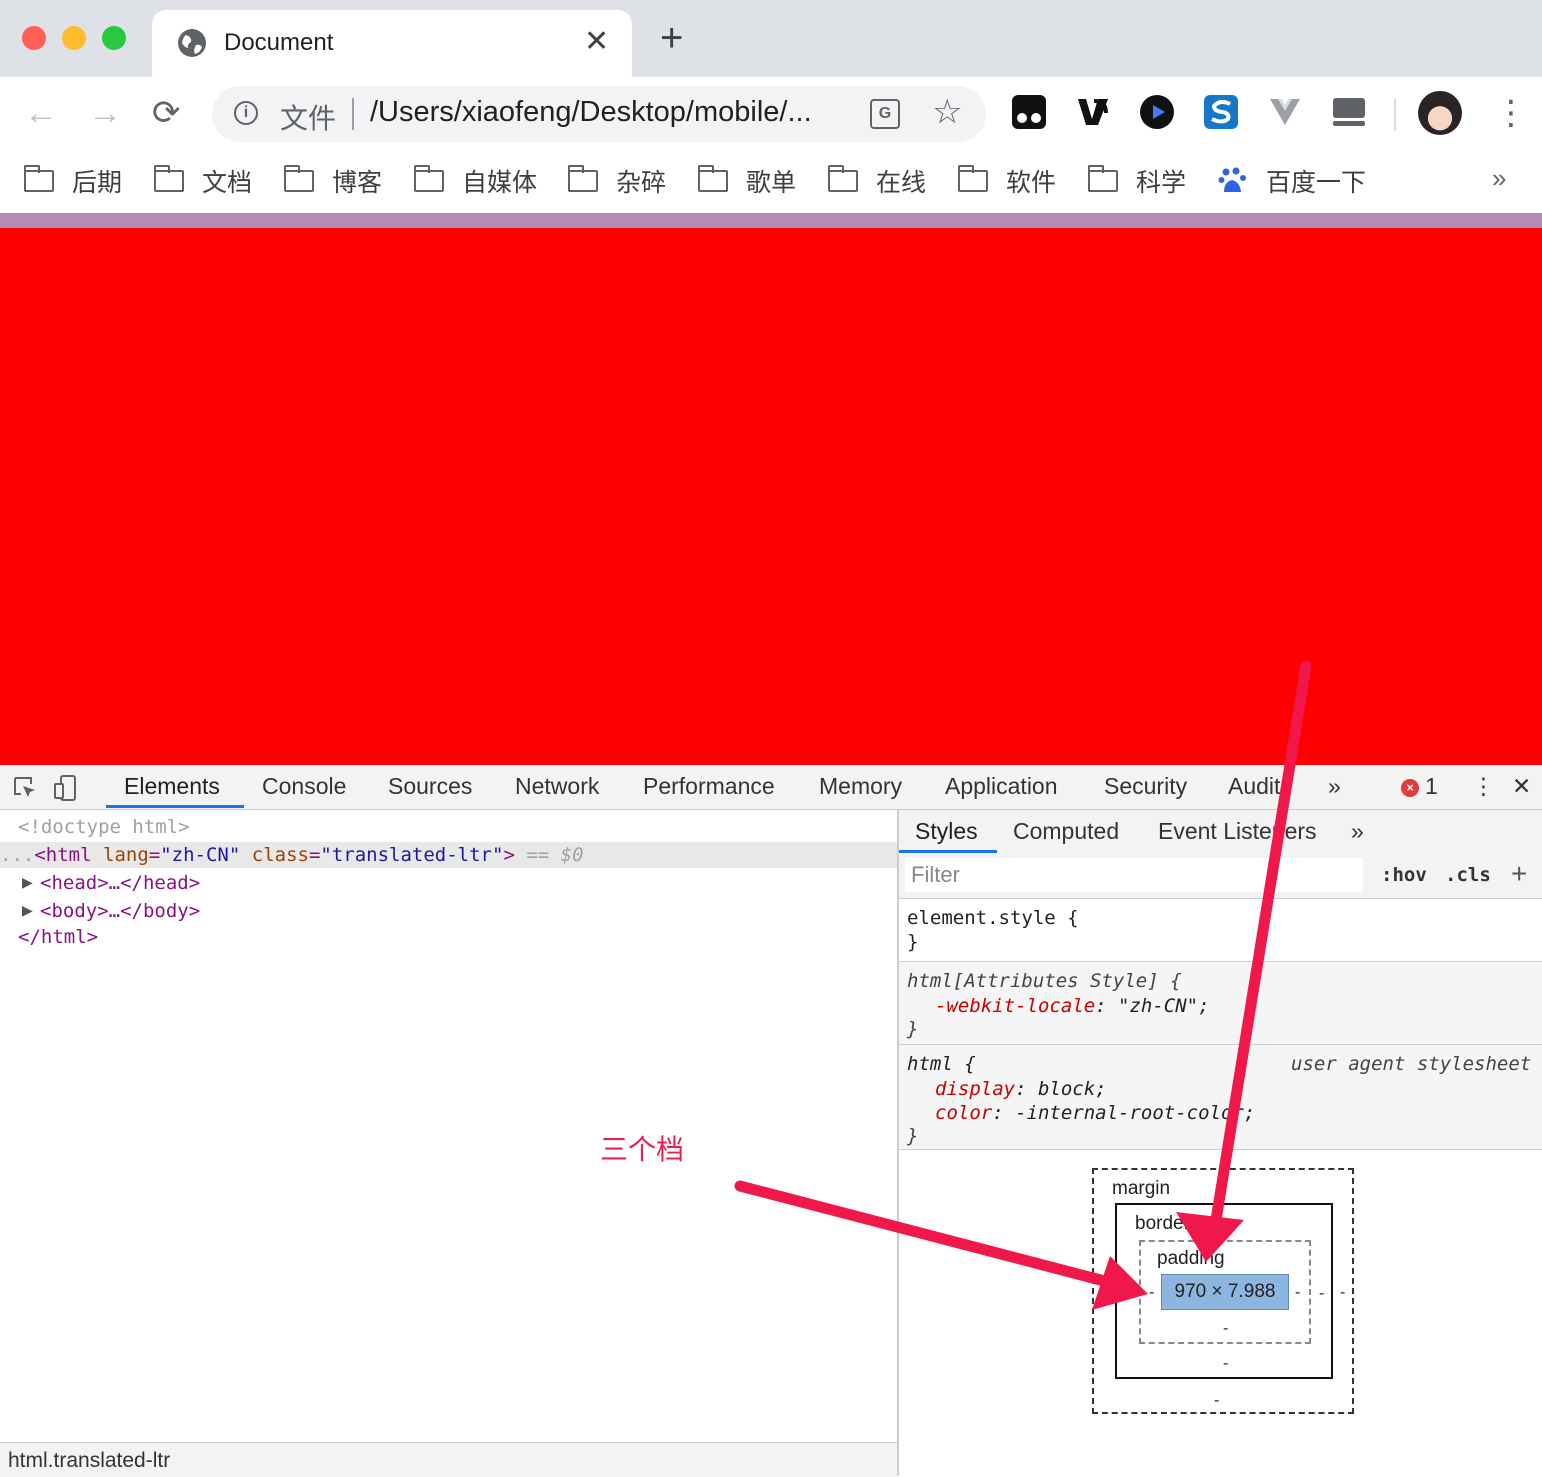 The height and width of the screenshot is (1477, 1542). What do you see at coordinates (860, 786) in the screenshot?
I see `tab-memory: Memory` at bounding box center [860, 786].